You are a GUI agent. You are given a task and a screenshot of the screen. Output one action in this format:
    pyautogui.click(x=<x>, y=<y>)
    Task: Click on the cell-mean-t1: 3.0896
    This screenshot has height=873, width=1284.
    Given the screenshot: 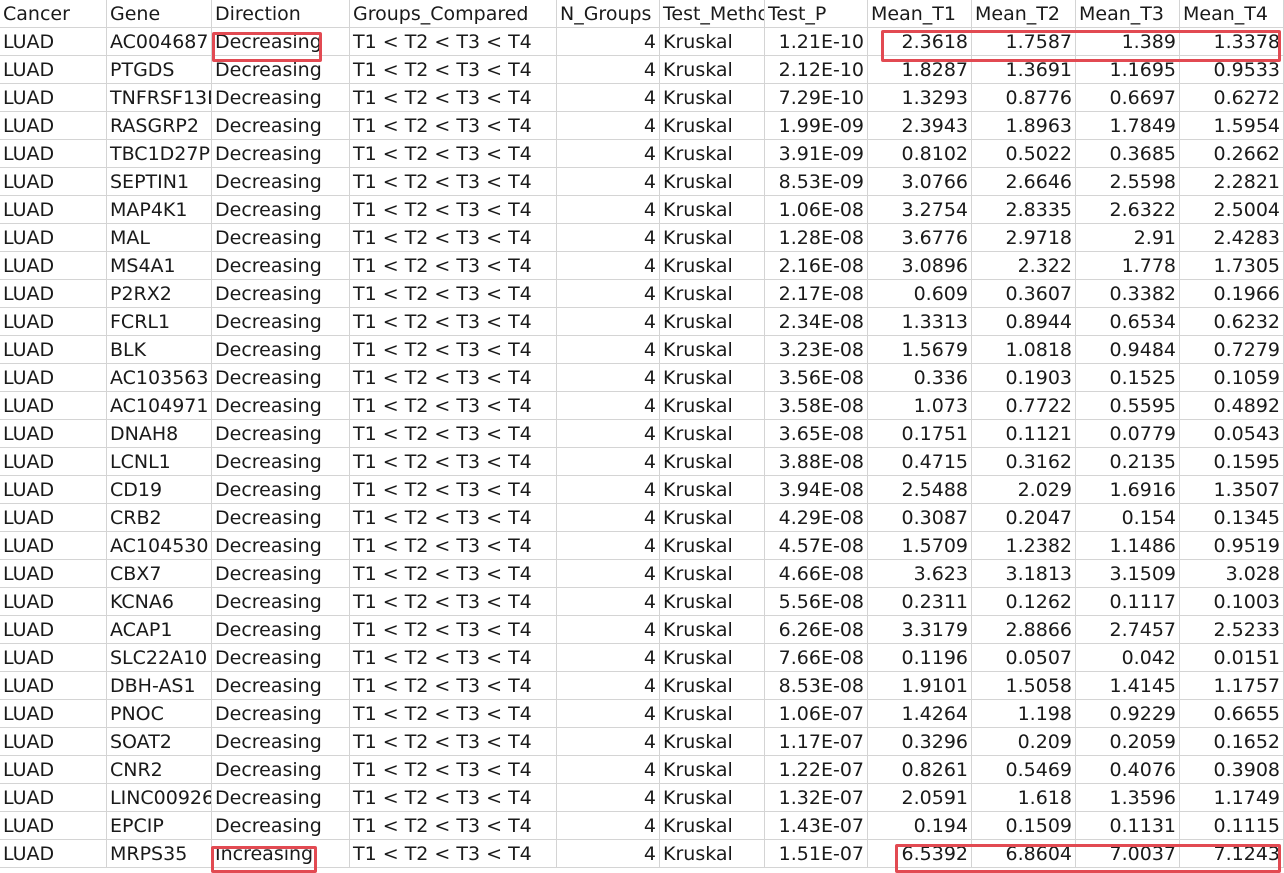 What is the action you would take?
    pyautogui.click(x=920, y=266)
    